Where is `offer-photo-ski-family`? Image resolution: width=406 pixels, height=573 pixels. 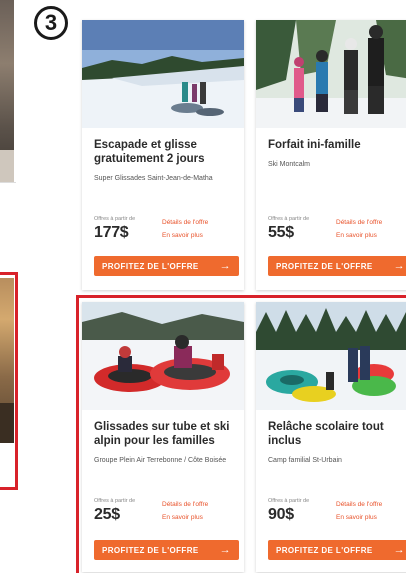 offer-photo-ski-family is located at coordinates (331, 74).